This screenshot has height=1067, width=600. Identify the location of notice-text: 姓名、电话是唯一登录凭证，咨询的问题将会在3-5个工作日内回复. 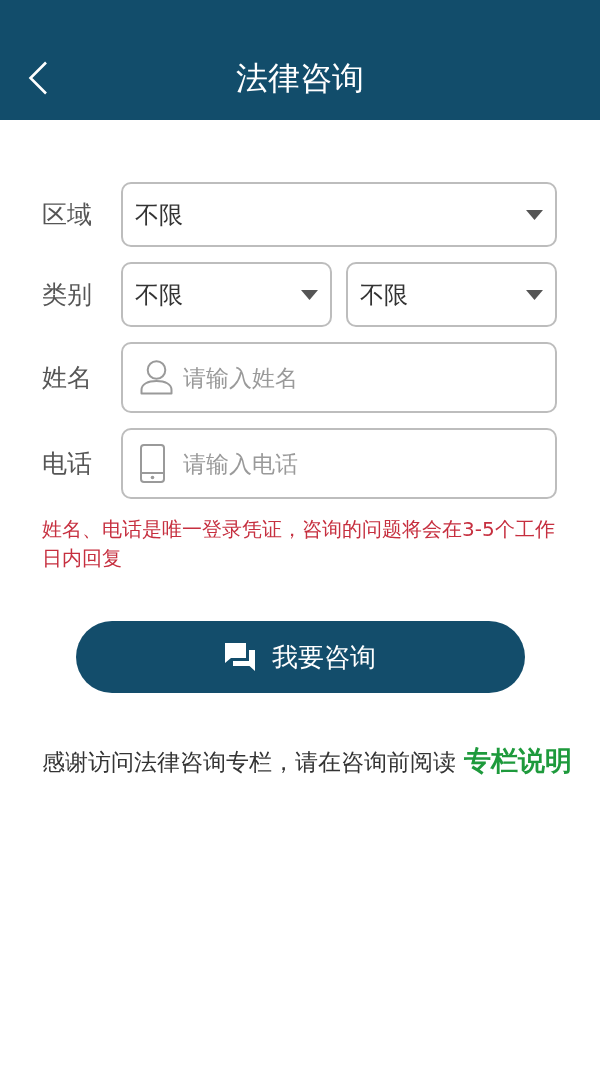
(299, 544).